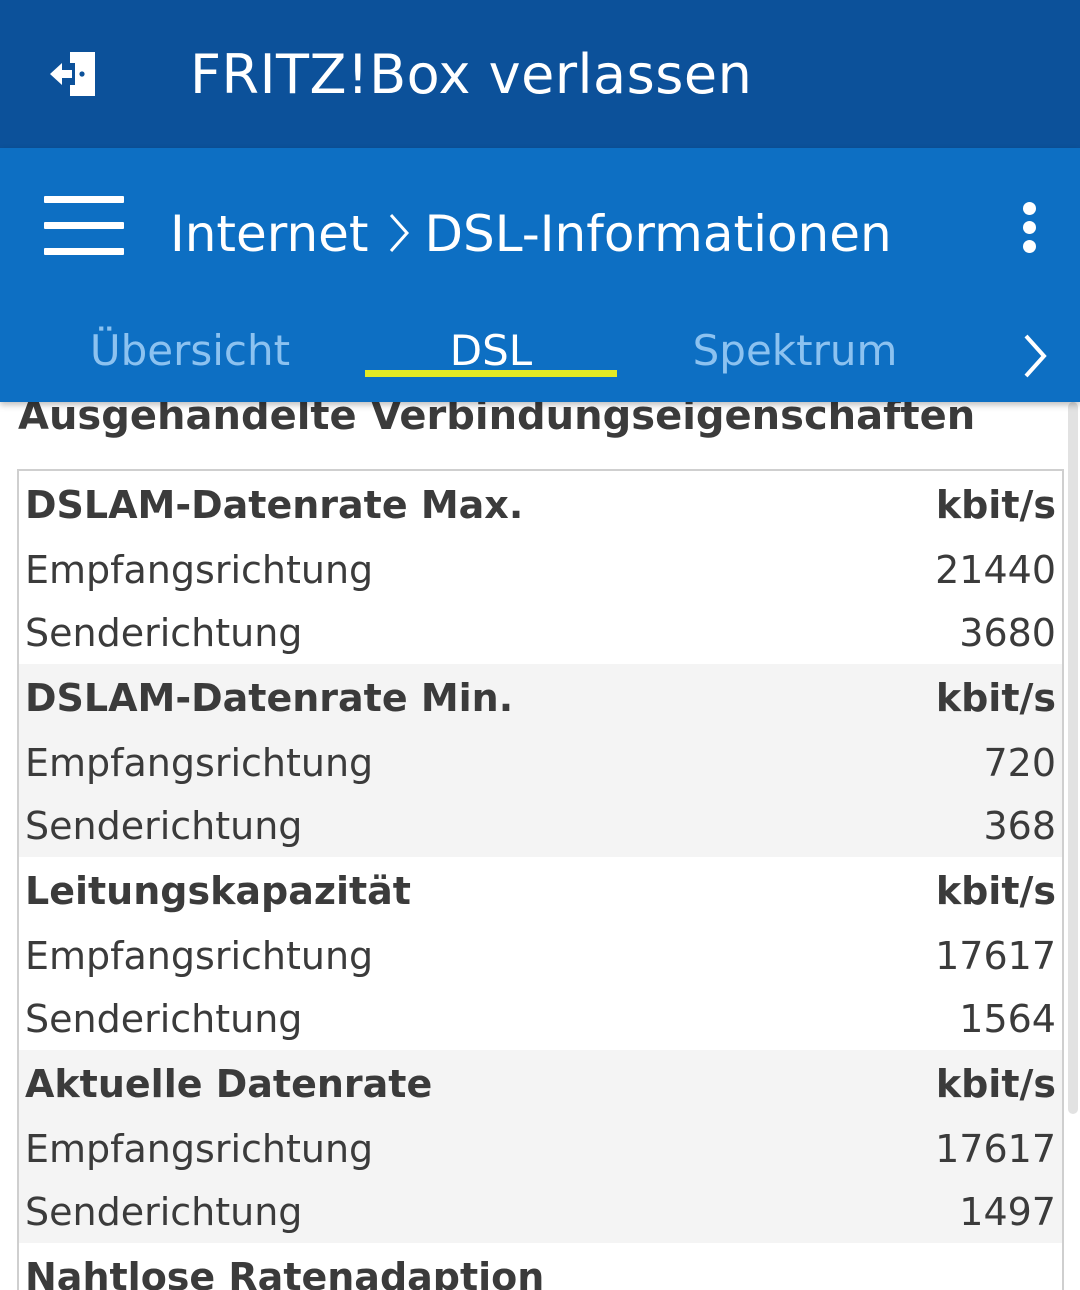  What do you see at coordinates (229, 1083) in the screenshot?
I see `group-title: Aktuelle Datenrate` at bounding box center [229, 1083].